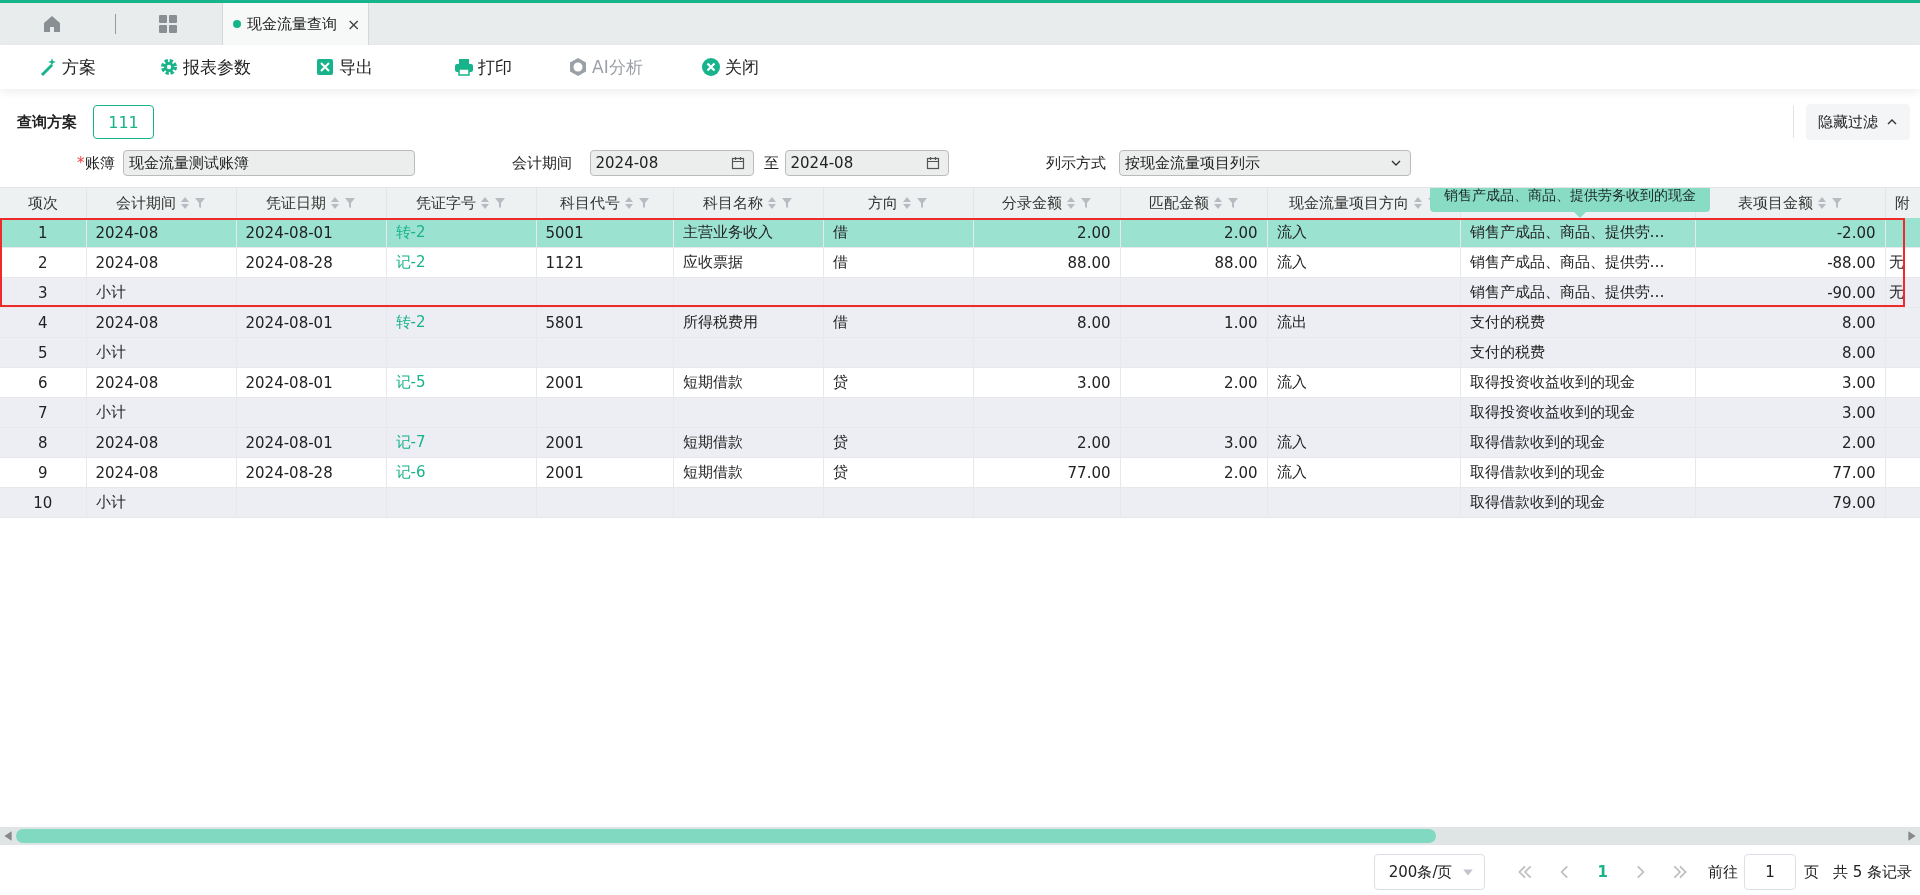  What do you see at coordinates (1790, 502) in the screenshot?
I see `table-cell: 79.00` at bounding box center [1790, 502].